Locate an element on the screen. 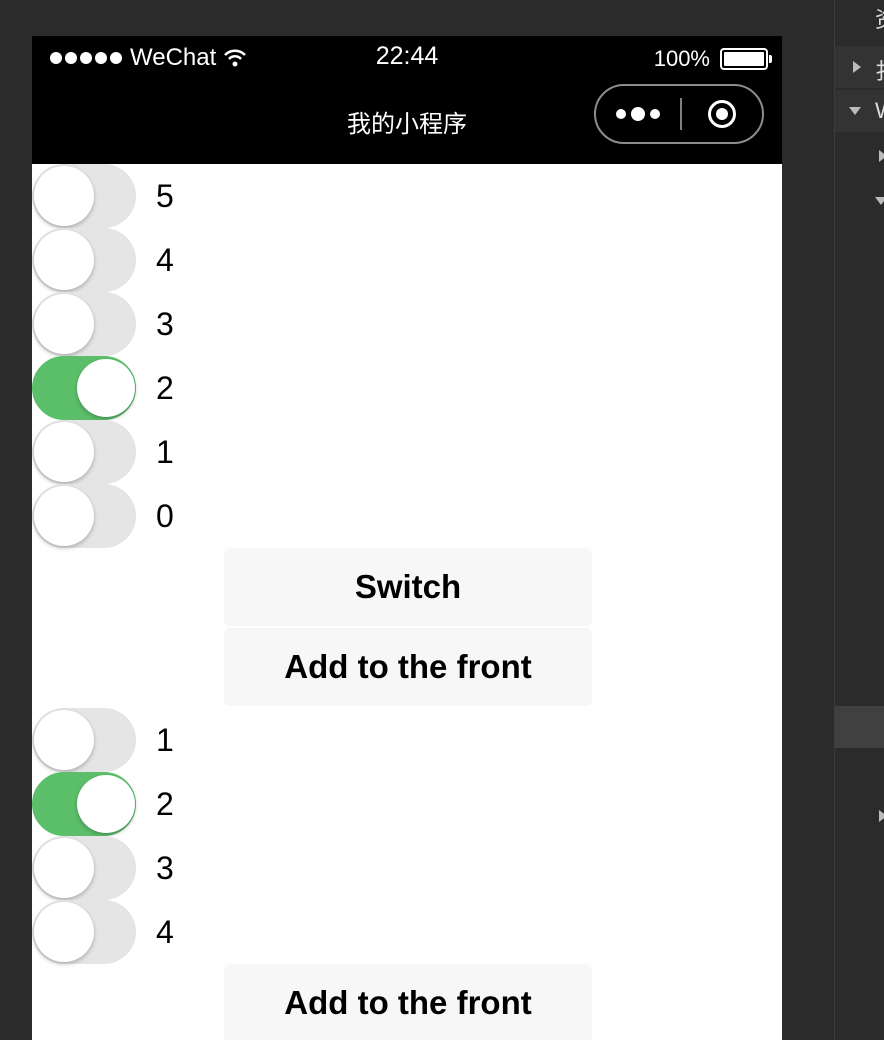 Image resolution: width=884 pixels, height=1040 pixels. tree-item-label: 扌 is located at coordinates (879, 70).